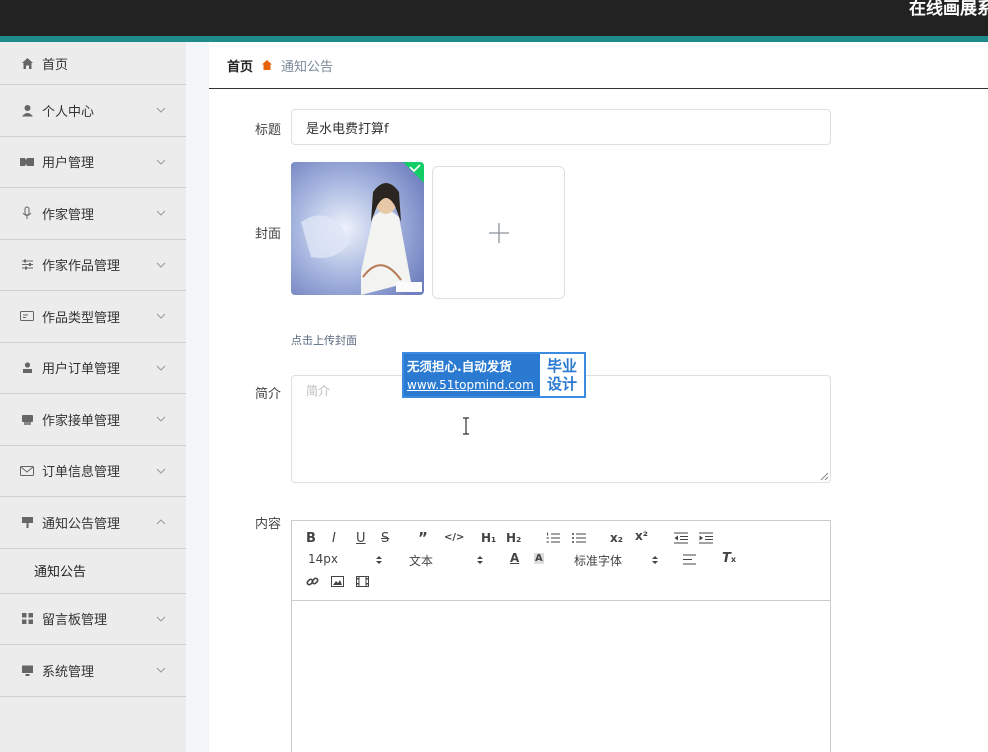 The image size is (988, 752). I want to click on sidebar-item-works-management: 作家作品管理, so click(93, 265).